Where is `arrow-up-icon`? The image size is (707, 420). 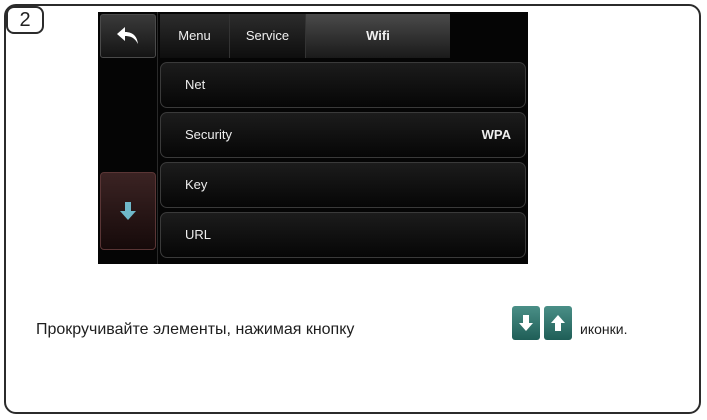
arrow-up-icon is located at coordinates (558, 323).